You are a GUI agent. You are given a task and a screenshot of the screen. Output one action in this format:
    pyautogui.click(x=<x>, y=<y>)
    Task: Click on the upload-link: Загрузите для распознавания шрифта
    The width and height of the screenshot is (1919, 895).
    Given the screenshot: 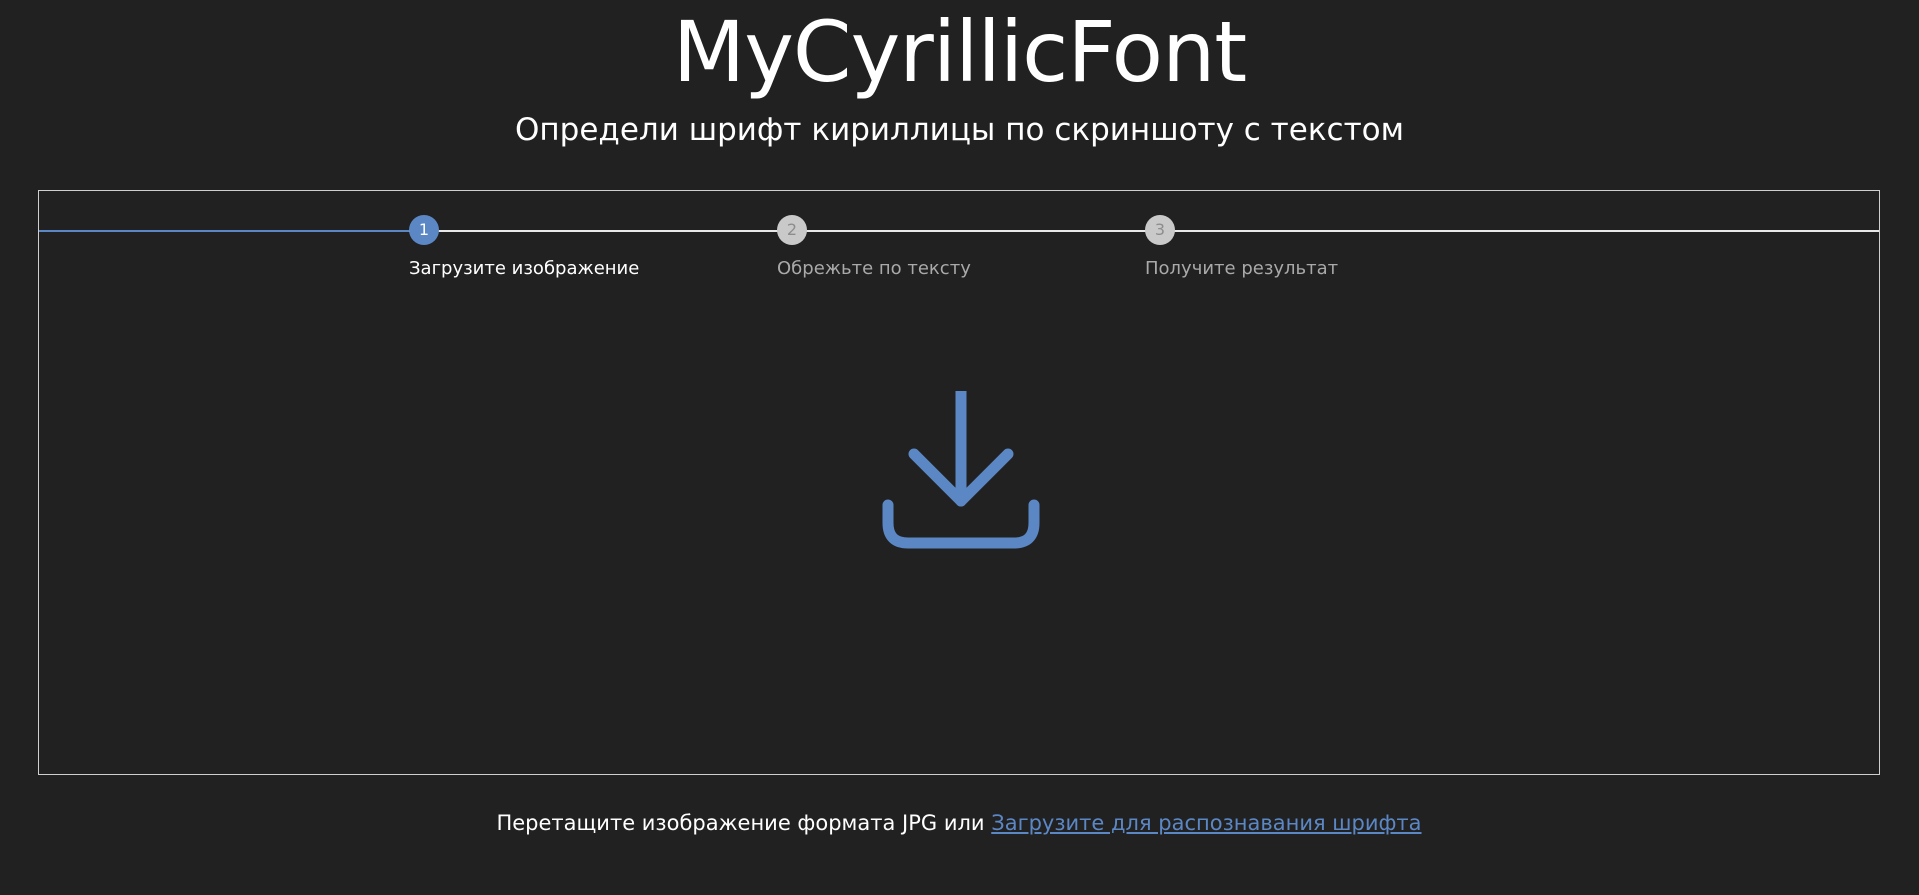 What is the action you would take?
    pyautogui.click(x=1206, y=823)
    